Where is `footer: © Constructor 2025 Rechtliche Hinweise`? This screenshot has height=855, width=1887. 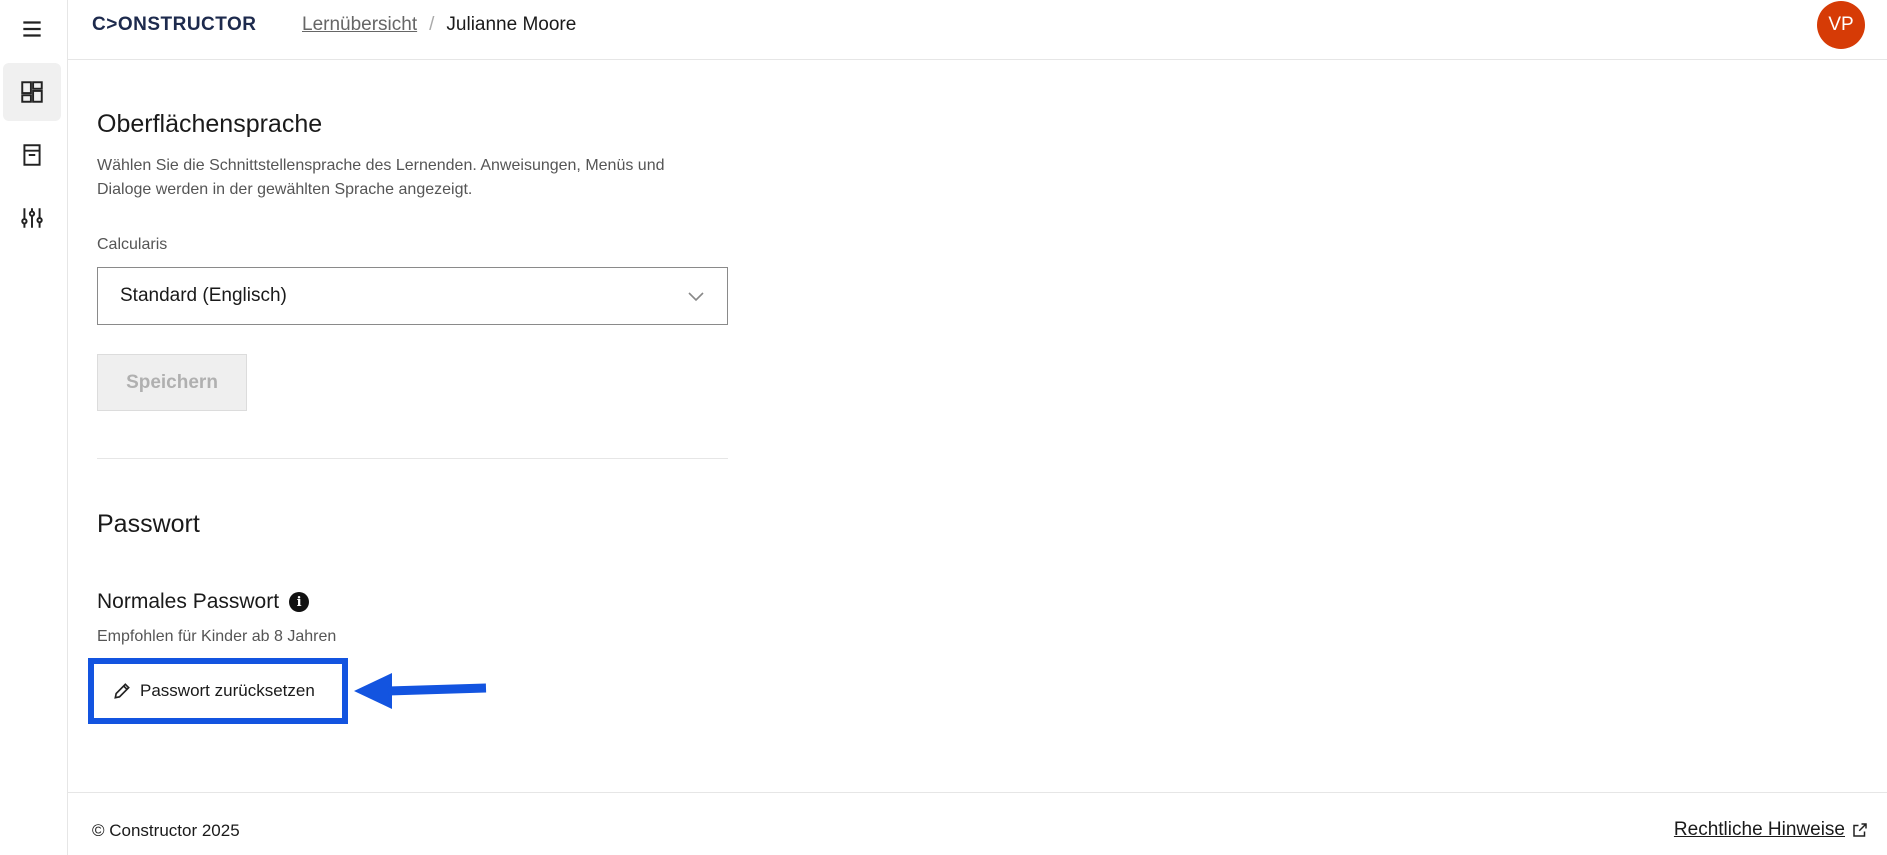
footer: © Constructor 2025 Rechtliche Hinweise is located at coordinates (977, 823).